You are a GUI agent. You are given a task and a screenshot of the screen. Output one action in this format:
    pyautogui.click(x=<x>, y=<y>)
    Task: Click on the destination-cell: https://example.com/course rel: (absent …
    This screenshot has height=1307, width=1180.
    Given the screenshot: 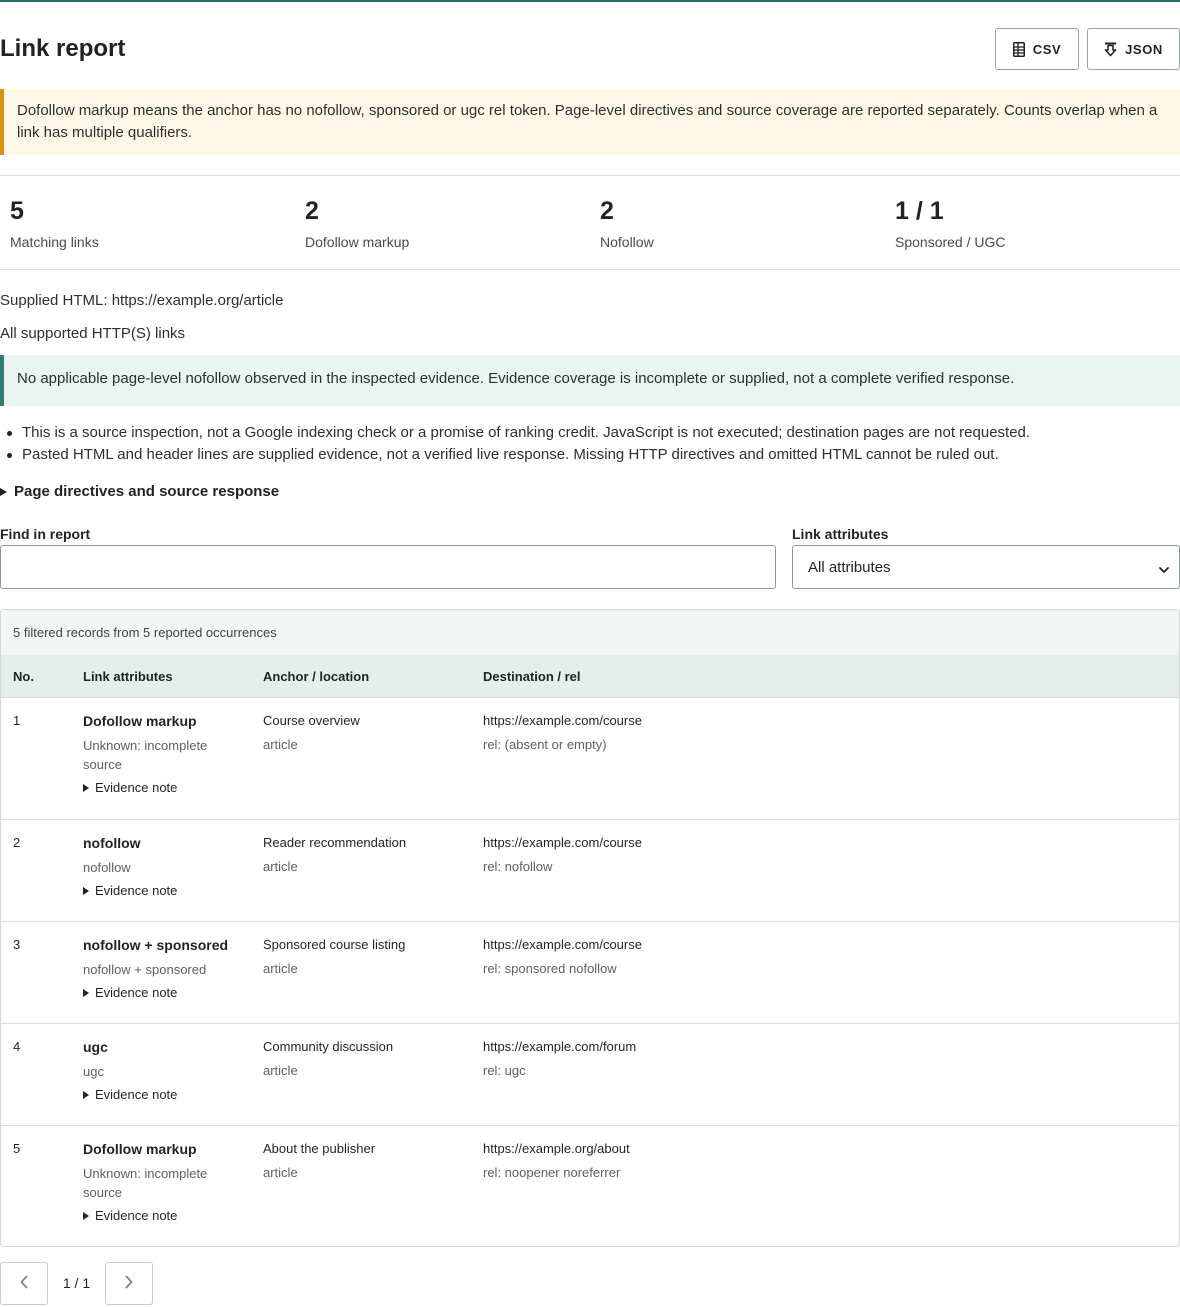 What is the action you would take?
    pyautogui.click(x=783, y=732)
    